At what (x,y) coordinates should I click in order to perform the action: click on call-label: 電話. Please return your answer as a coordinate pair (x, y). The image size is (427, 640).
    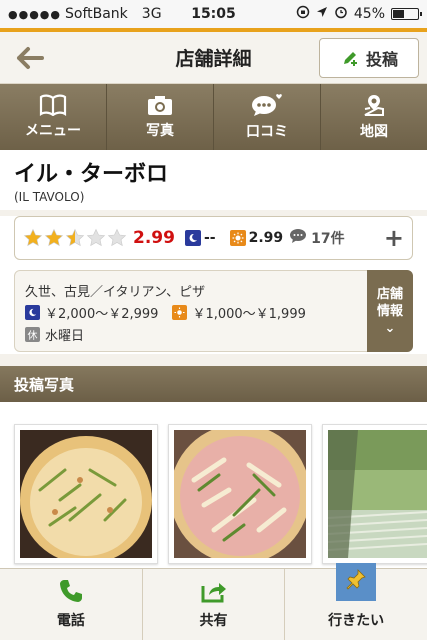
    Looking at the image, I should click on (70, 621).